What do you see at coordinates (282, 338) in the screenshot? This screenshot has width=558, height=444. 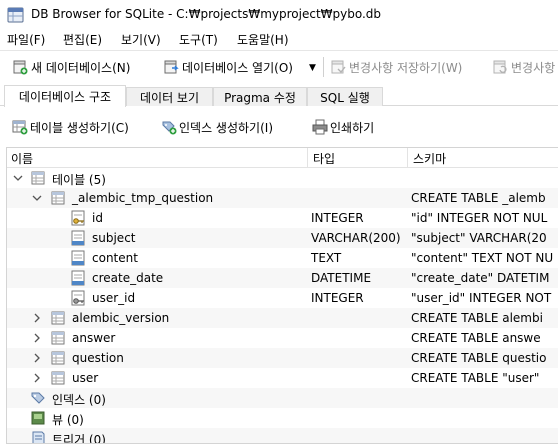 I see `tree-row-table: answer CREATE TABLE answe` at bounding box center [282, 338].